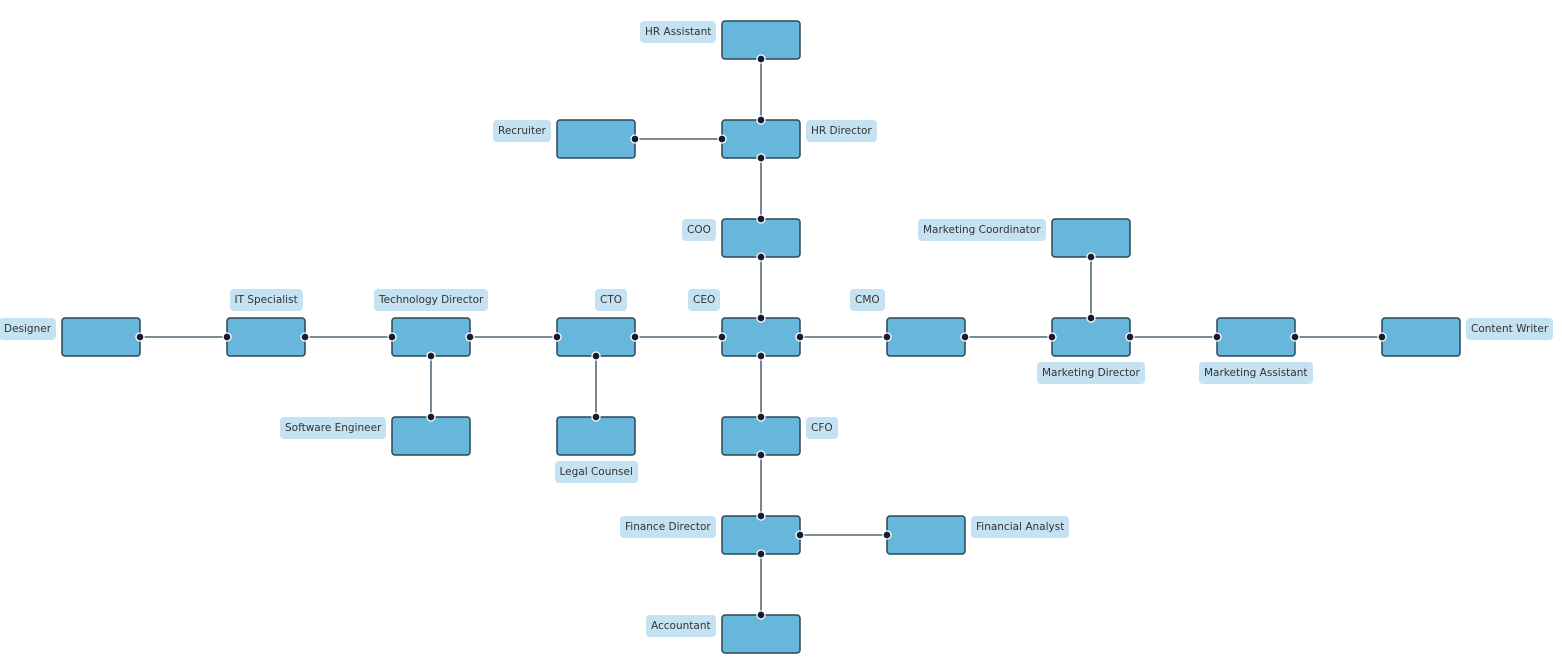 The height and width of the screenshot is (664, 1562). What do you see at coordinates (761, 535) in the screenshot?
I see `node-fd` at bounding box center [761, 535].